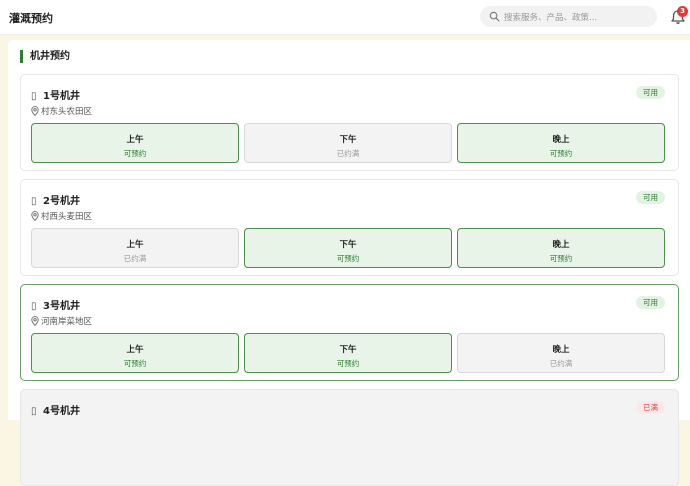  I want to click on well-name: ▯ 2号机井, so click(55, 201).